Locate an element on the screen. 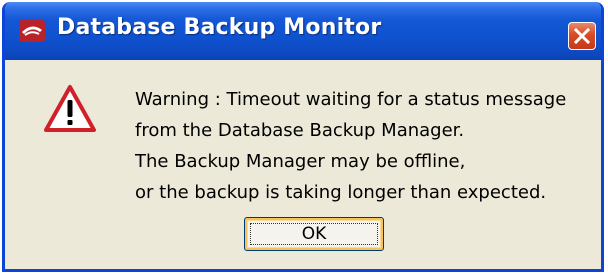  close-button is located at coordinates (582, 36).